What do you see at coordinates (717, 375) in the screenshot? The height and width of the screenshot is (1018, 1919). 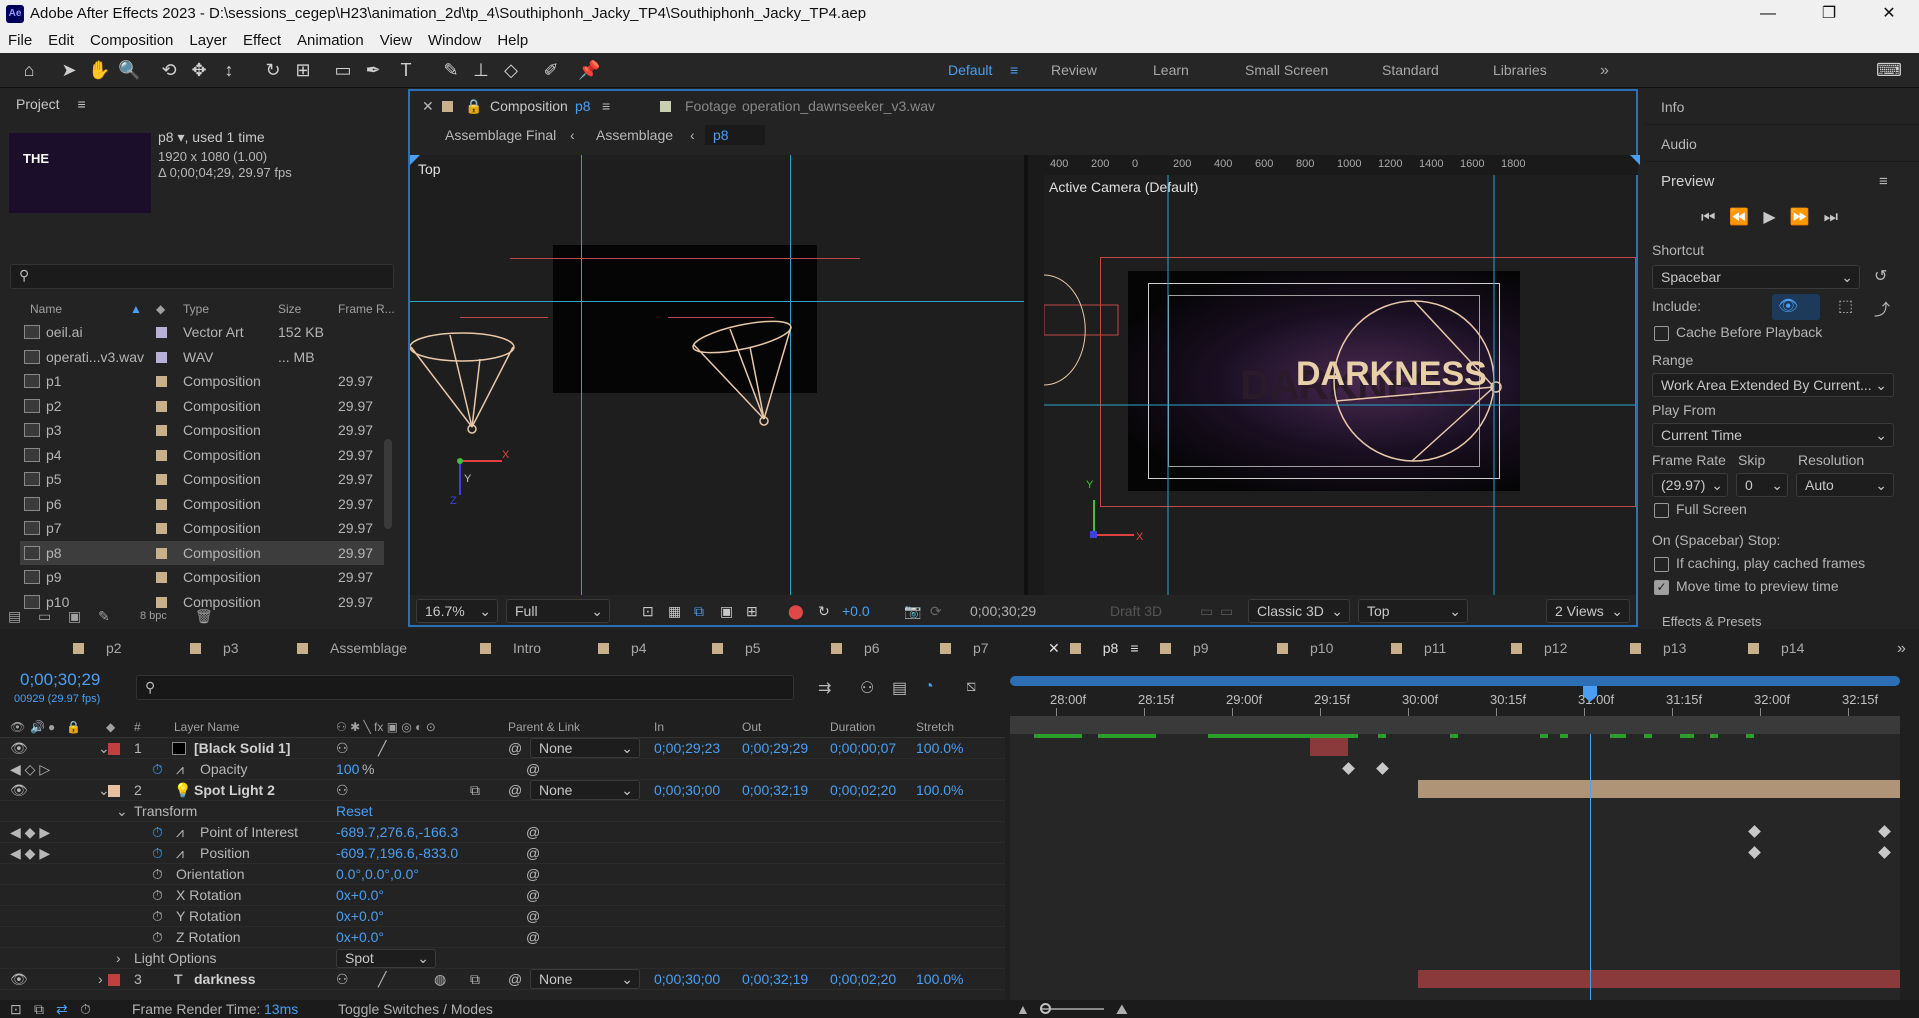 I see `viewer-left-top: Top X Y Z` at bounding box center [717, 375].